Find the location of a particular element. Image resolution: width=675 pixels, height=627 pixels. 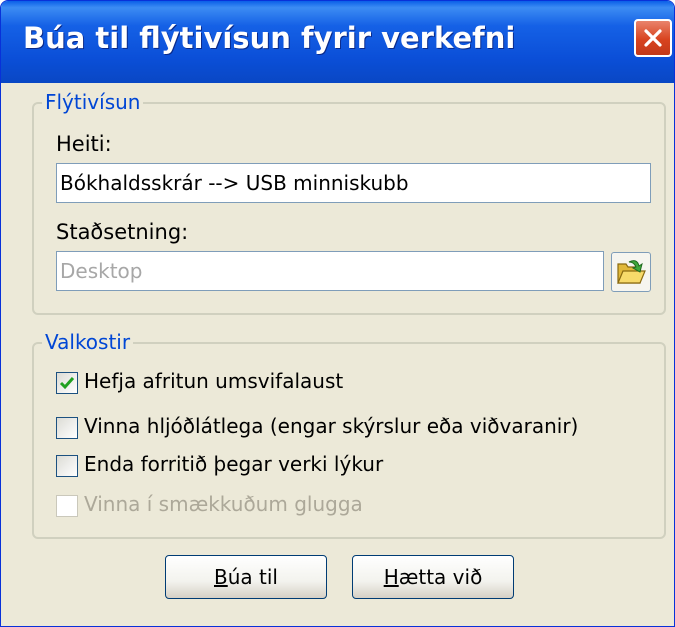

location-label: Staðsetning: is located at coordinates (122, 232).